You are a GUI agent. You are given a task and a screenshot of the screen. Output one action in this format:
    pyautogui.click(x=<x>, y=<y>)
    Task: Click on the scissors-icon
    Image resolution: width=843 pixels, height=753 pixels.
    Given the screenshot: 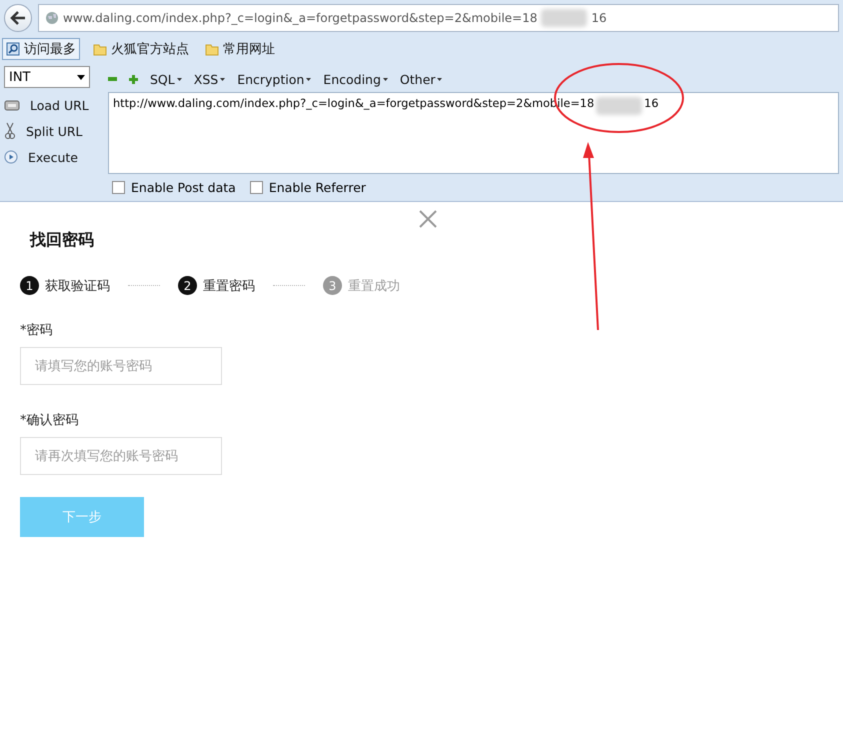 What is the action you would take?
    pyautogui.click(x=10, y=131)
    